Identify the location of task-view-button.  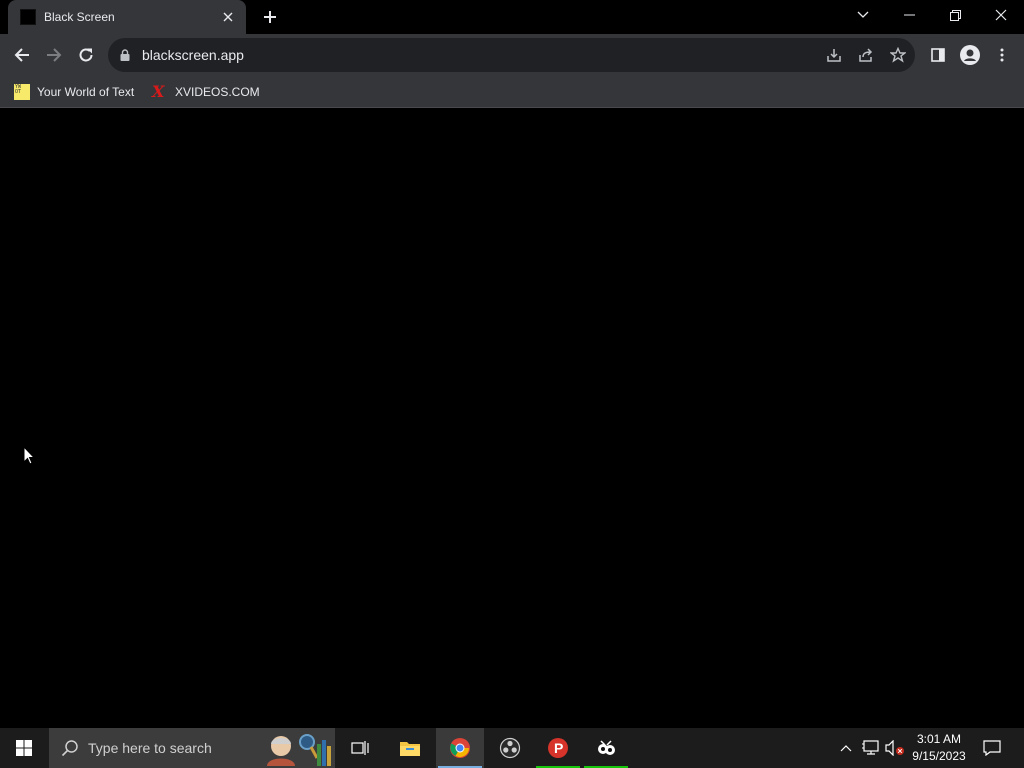
(360, 748).